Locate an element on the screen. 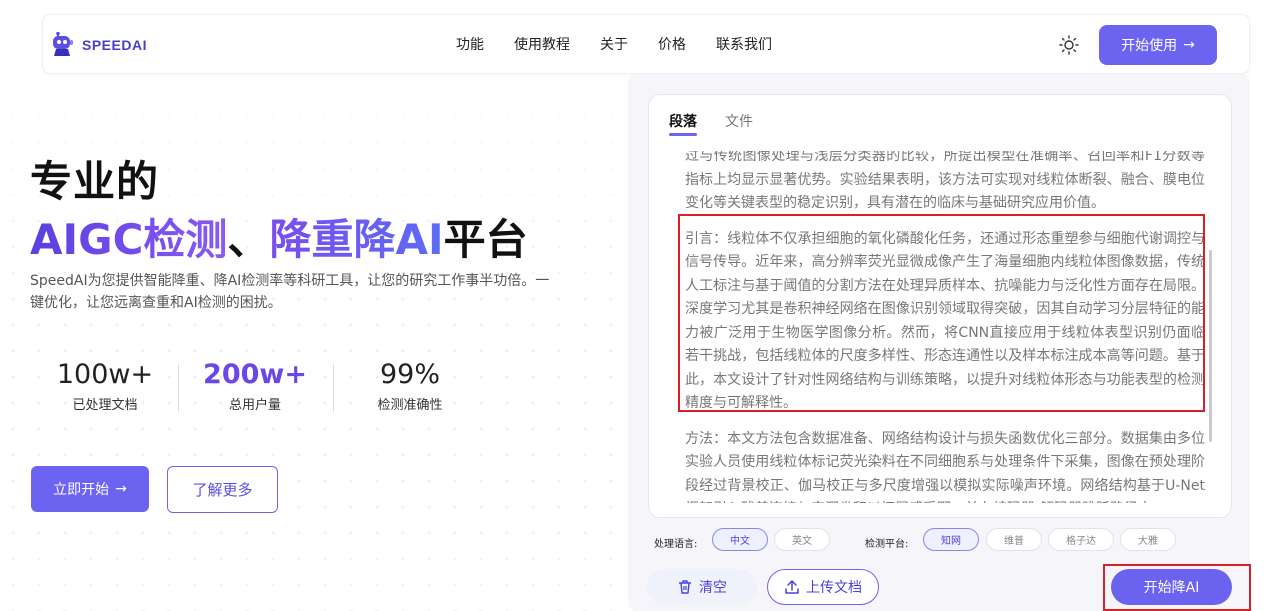 The height and width of the screenshot is (611, 1280). platform-label: 检测平台: is located at coordinates (887, 544).